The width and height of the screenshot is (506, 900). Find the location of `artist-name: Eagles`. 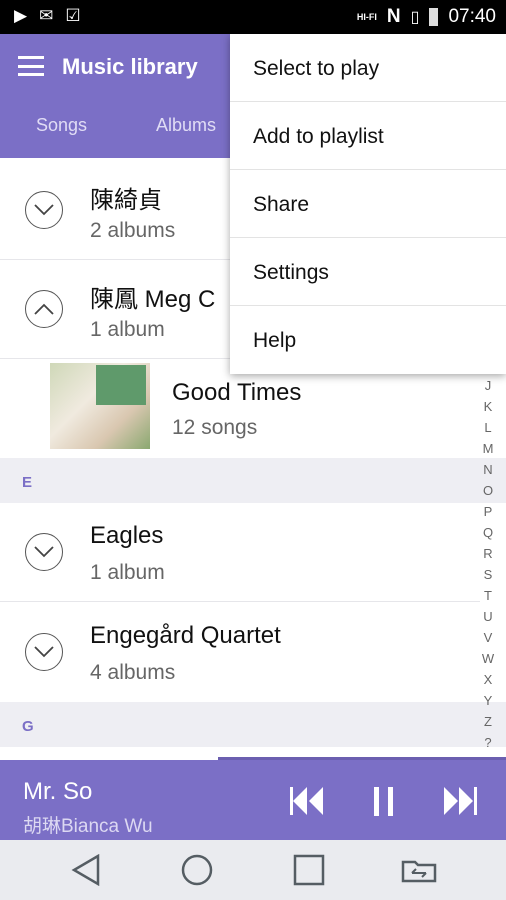

artist-name: Eagles is located at coordinates (127, 535).